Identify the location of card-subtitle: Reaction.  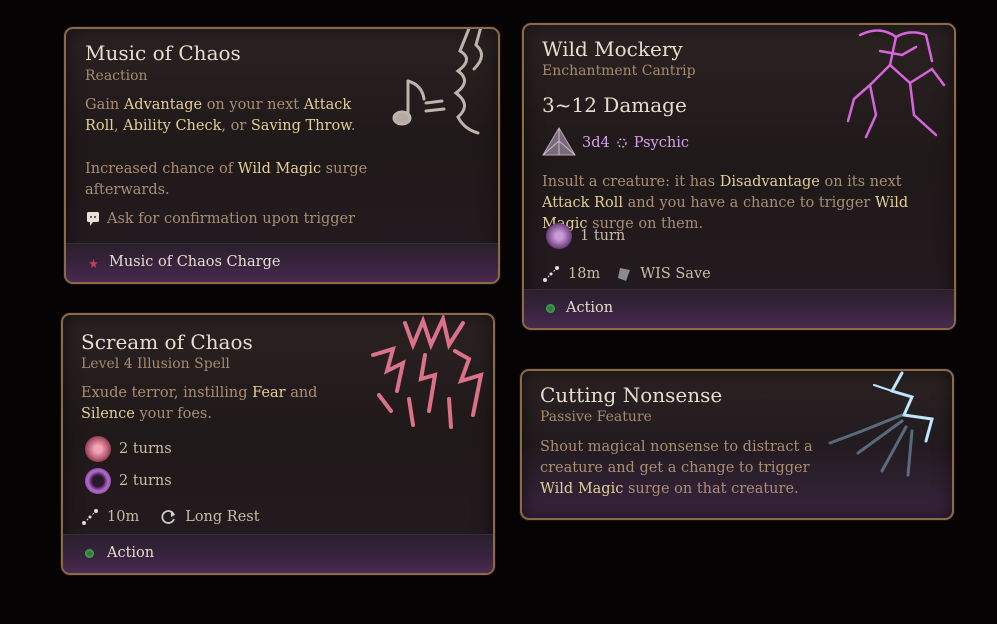
(116, 76).